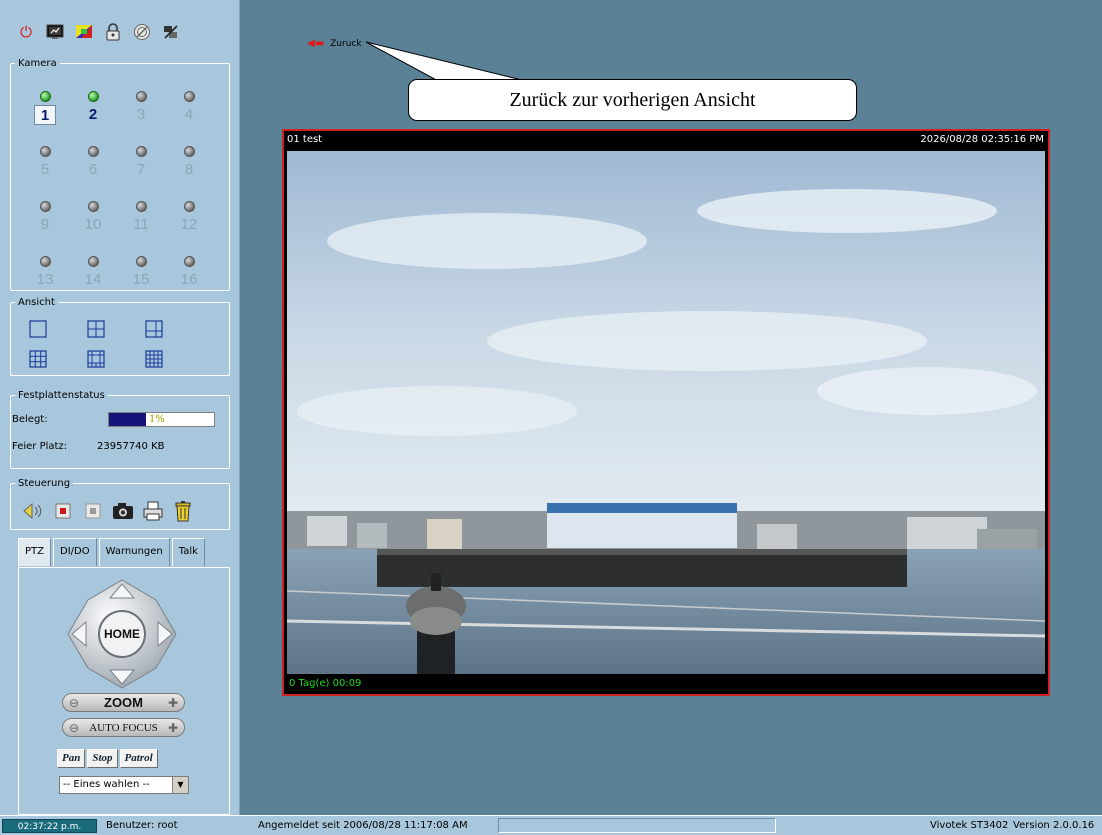 The width and height of the screenshot is (1102, 835). What do you see at coordinates (75, 552) in the screenshot?
I see `tab-dido: DI/DO` at bounding box center [75, 552].